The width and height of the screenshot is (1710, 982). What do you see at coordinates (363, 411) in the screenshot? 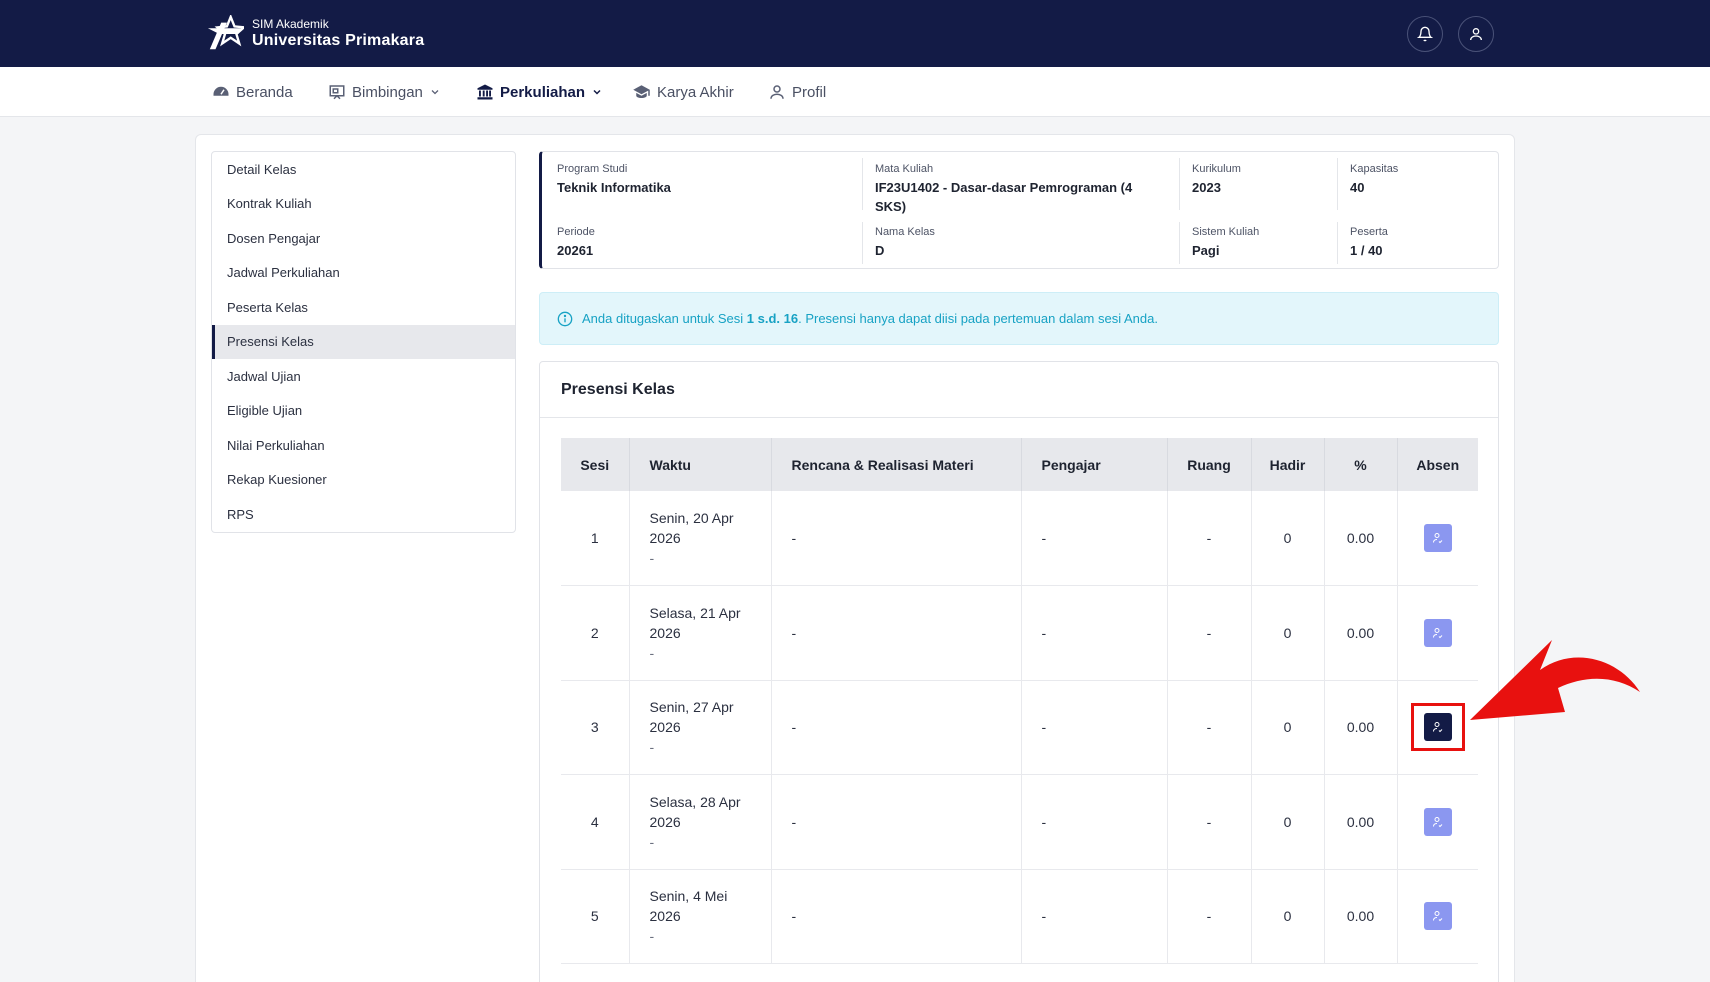
I see `sidebar-item-eligible-ujian: Eligible Ujian` at bounding box center [363, 411].